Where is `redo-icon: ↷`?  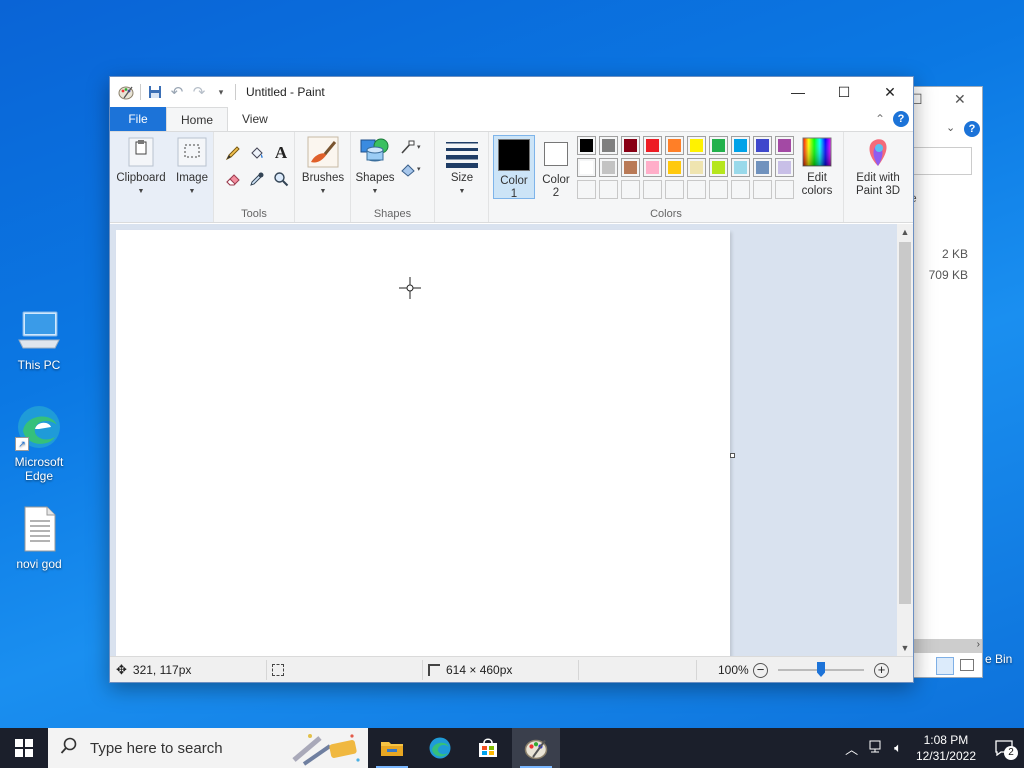 redo-icon: ↷ is located at coordinates (199, 92).